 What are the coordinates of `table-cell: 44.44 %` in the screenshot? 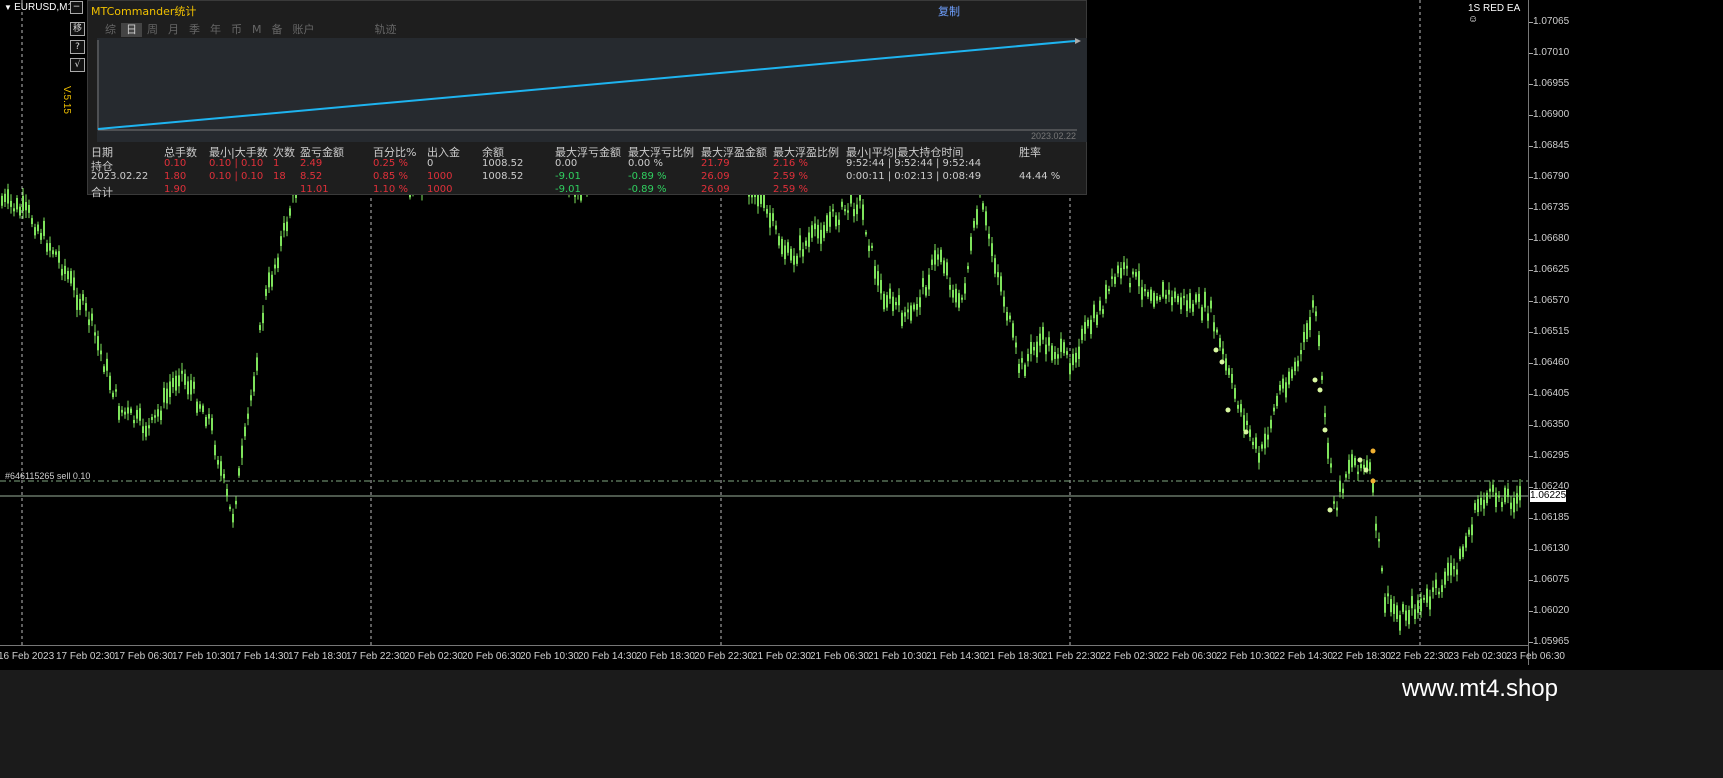 It's located at (1040, 176).